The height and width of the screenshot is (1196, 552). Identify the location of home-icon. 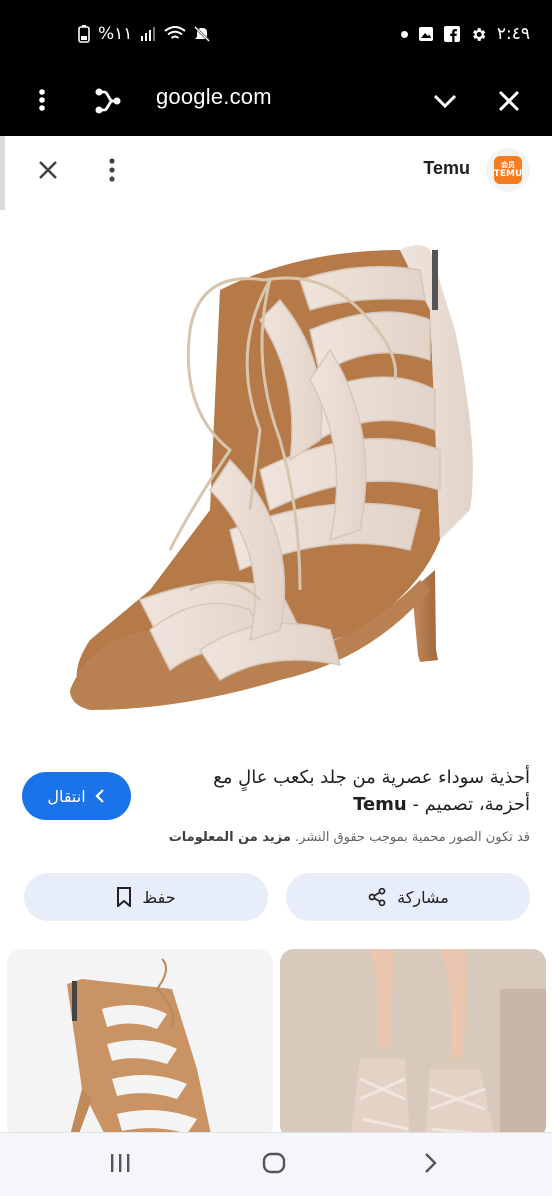
(274, 1165).